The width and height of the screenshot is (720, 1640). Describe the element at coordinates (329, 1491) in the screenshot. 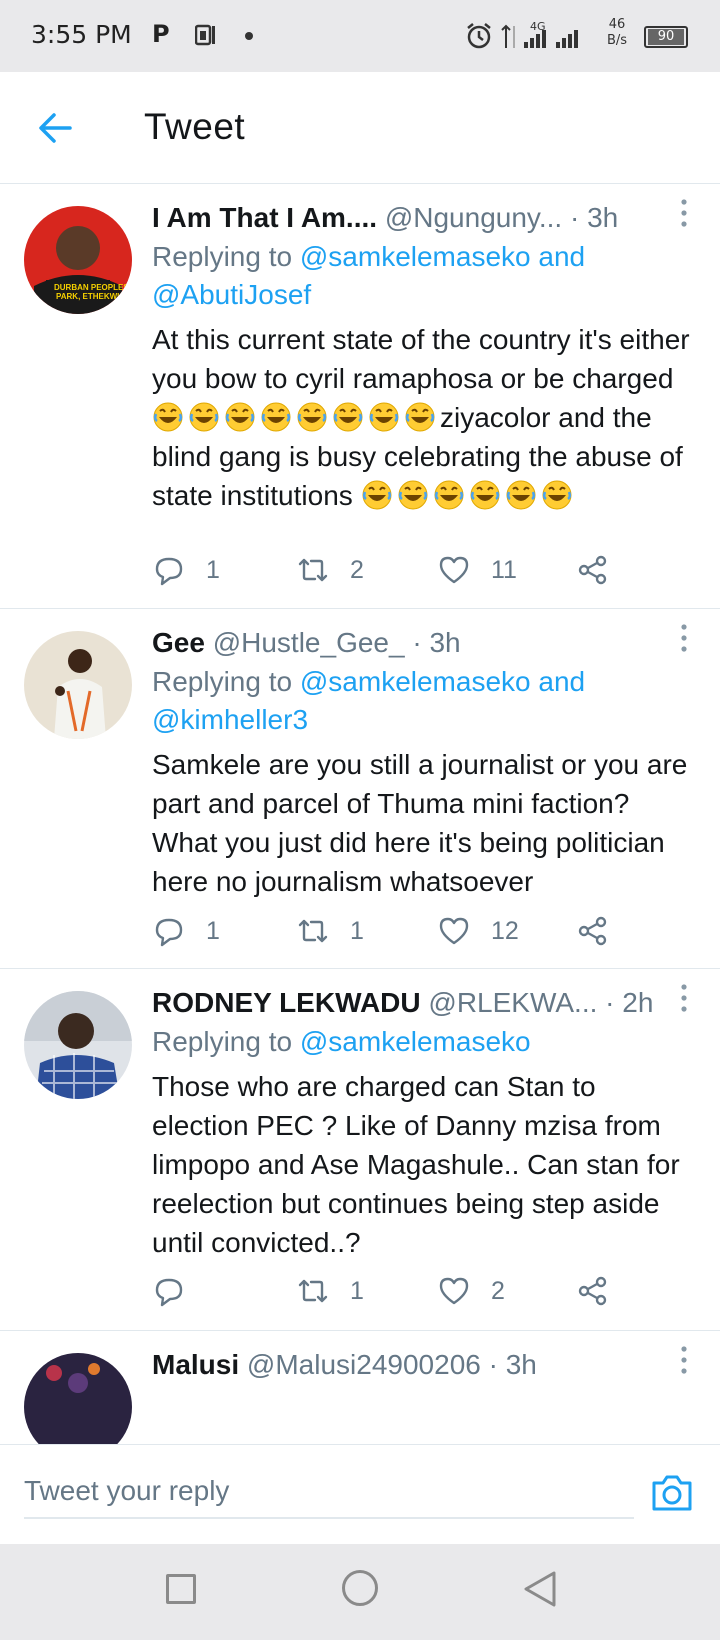

I see `reply-input: Tweet your reply` at that location.